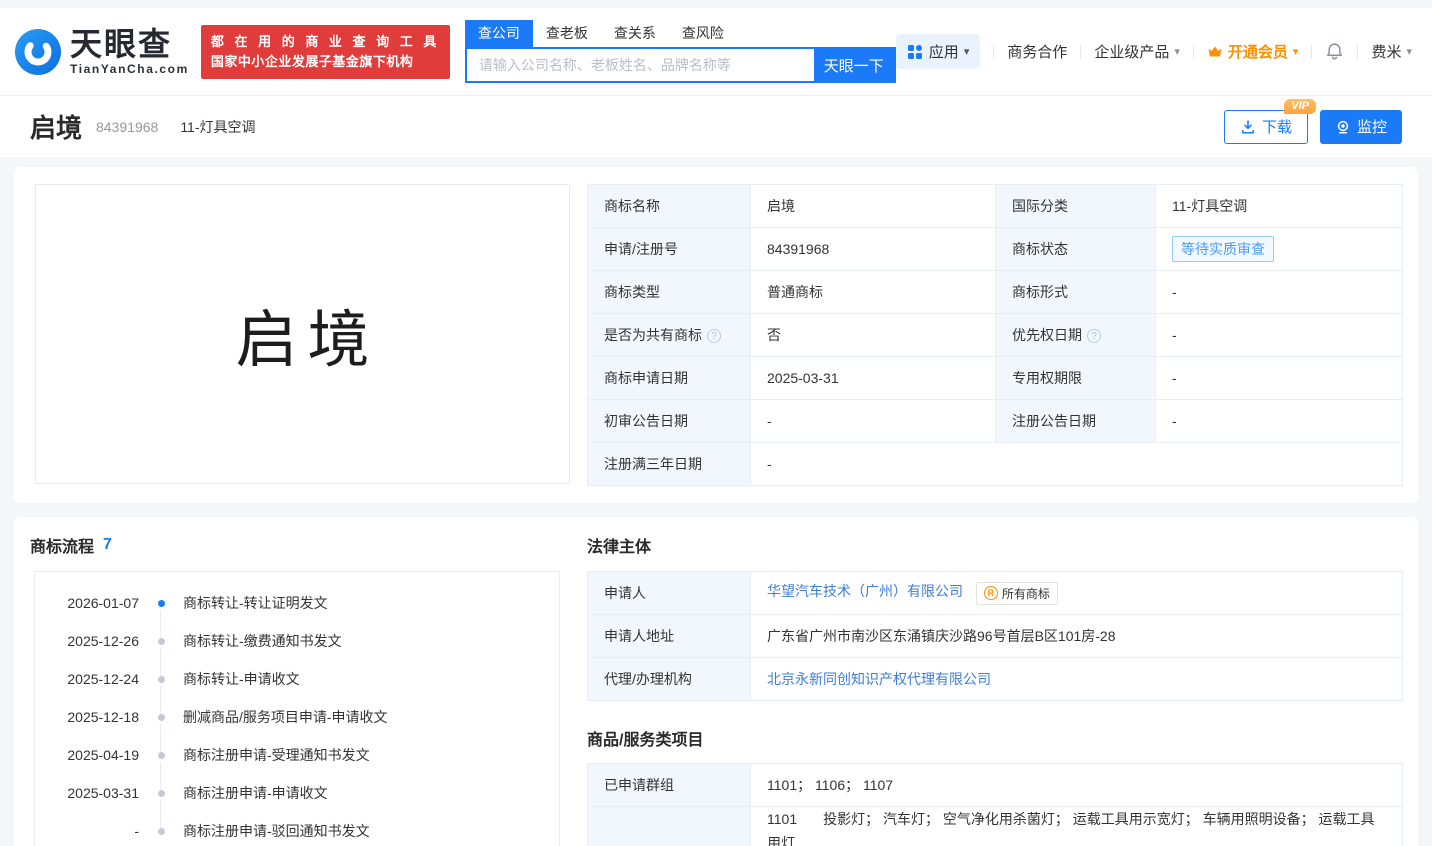 This screenshot has height=846, width=1432. I want to click on table-row: 申请人地址 广东省广州市南沙区东涌镇庆沙路96号首层B区101房-28, so click(995, 636).